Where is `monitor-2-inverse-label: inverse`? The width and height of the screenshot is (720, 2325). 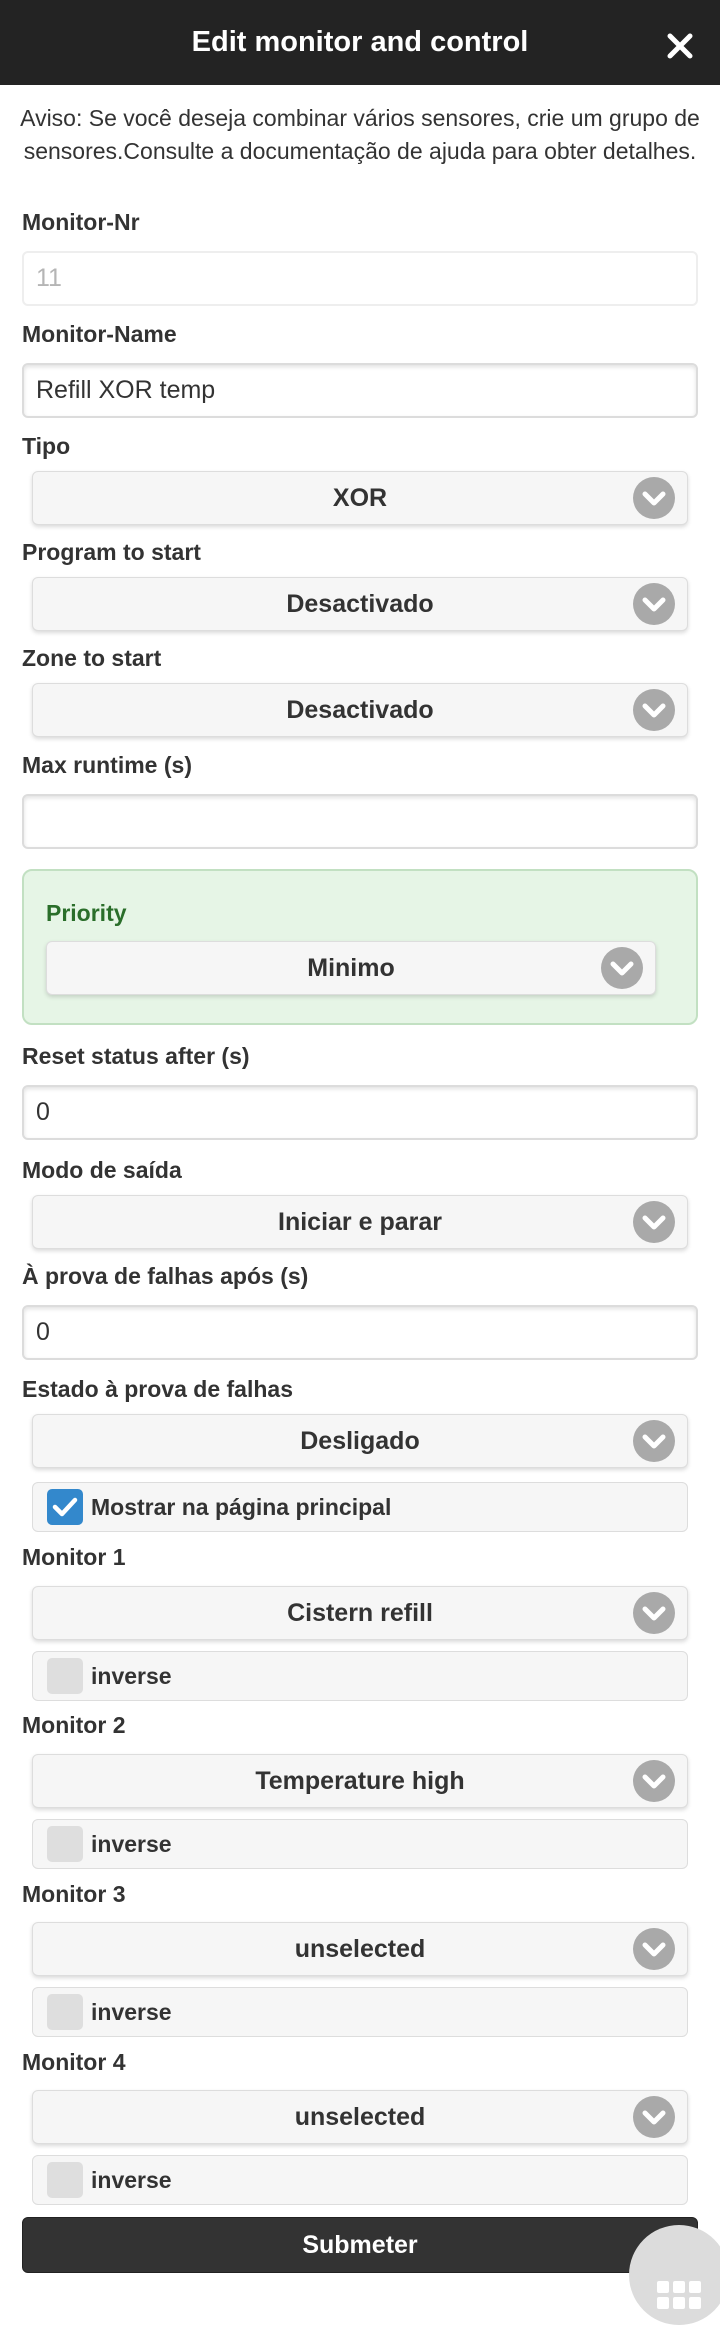
monitor-2-inverse-label: inverse is located at coordinates (131, 1843).